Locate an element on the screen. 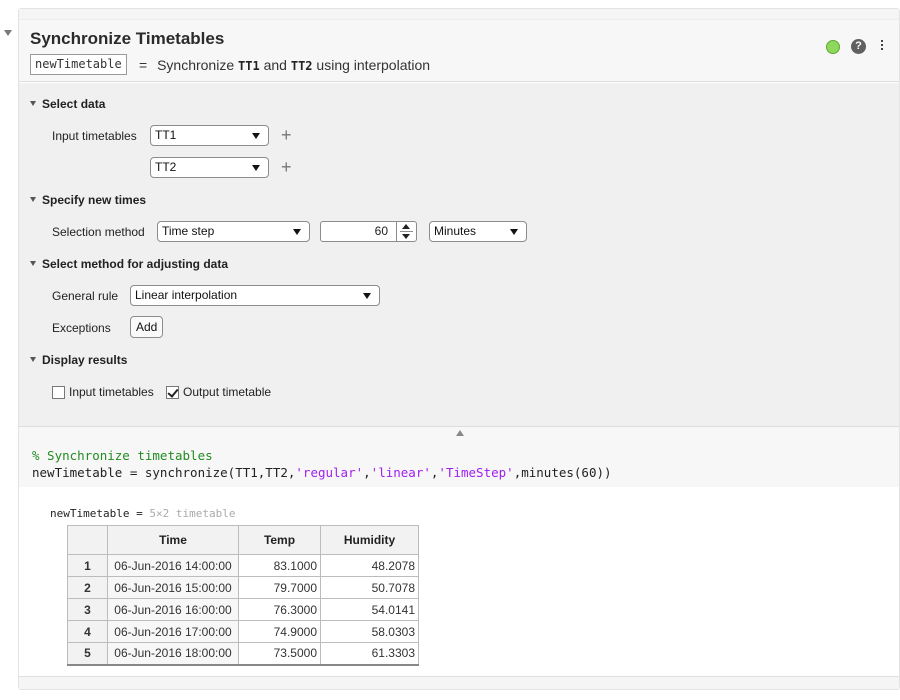 This screenshot has width=900, height=700. section-heading: Display results is located at coordinates (85, 360).